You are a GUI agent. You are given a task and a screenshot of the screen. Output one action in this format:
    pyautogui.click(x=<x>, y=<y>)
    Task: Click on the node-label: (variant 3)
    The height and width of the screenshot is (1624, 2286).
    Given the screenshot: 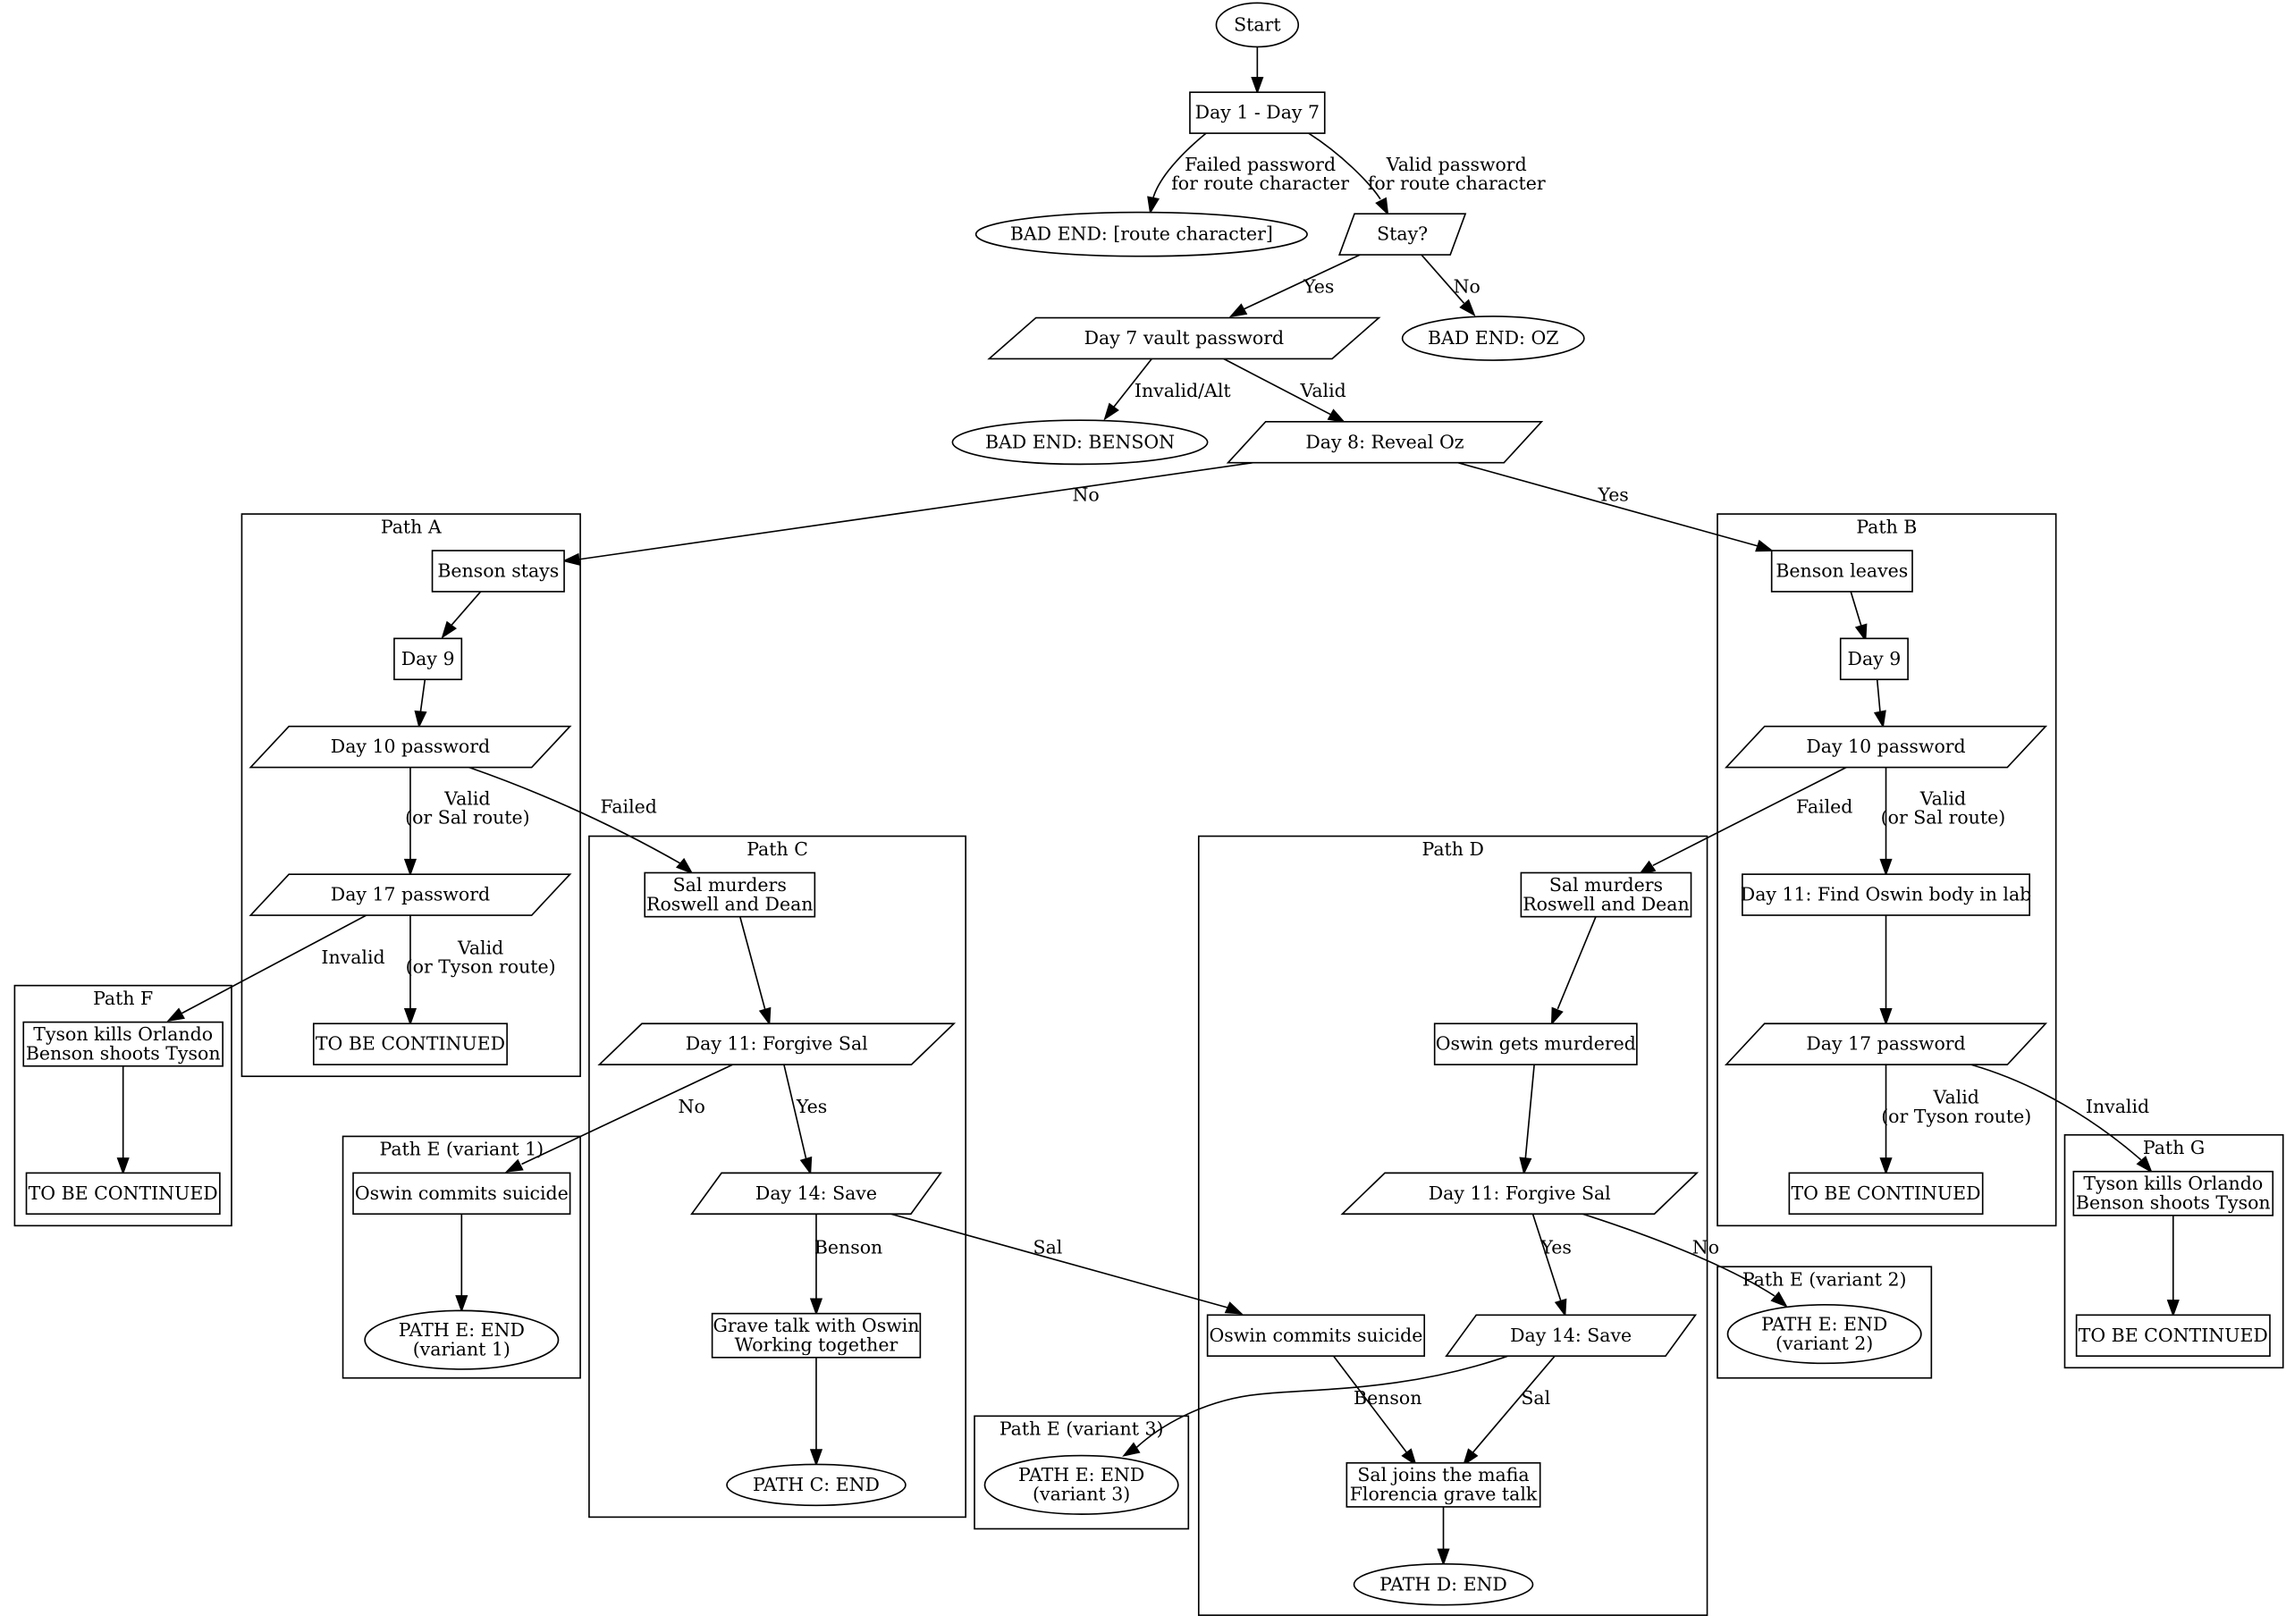 What is the action you would take?
    pyautogui.click(x=1081, y=1494)
    